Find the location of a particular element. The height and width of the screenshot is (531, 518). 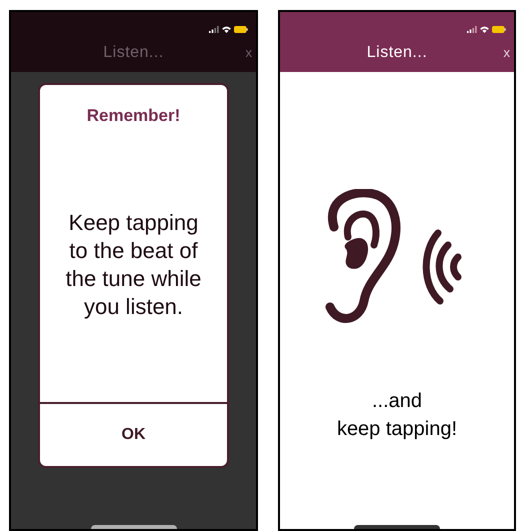

dialog-message: Keep tapping to the beat of the tune while you listen. is located at coordinates (133, 264).